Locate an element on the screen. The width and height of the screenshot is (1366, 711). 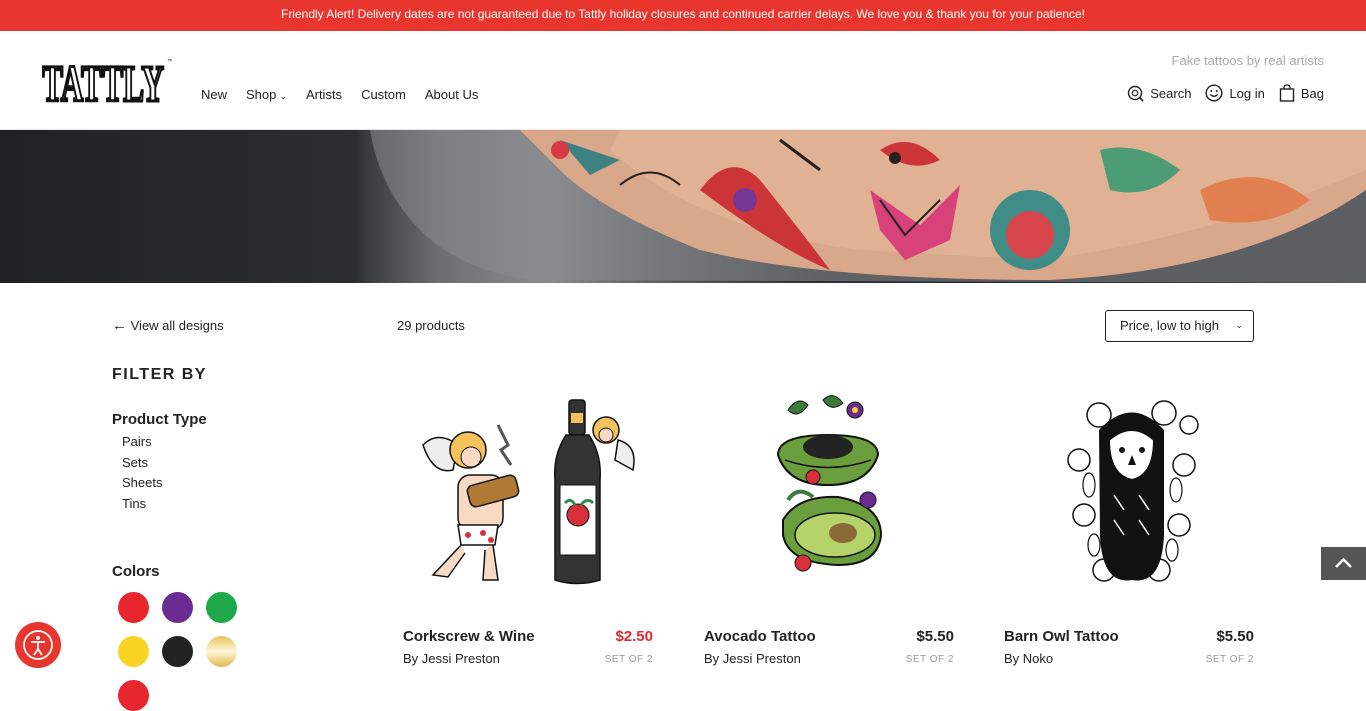
color-swatch-black is located at coordinates (177, 651).